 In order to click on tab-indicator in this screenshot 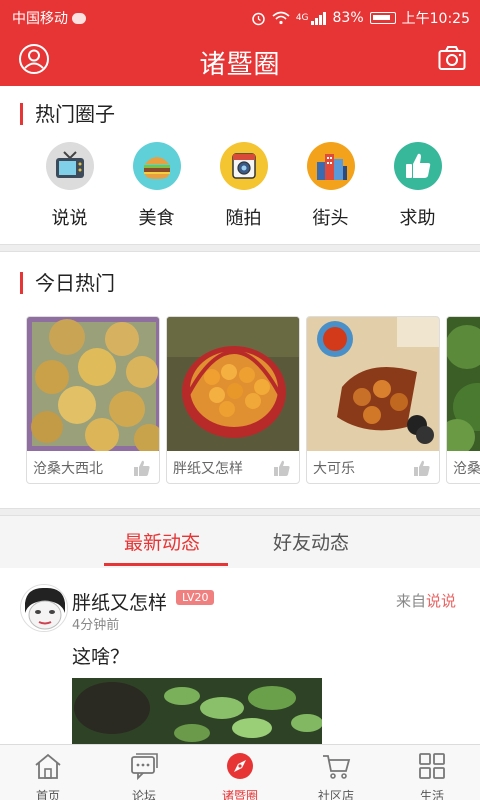, I will do `click(166, 564)`.